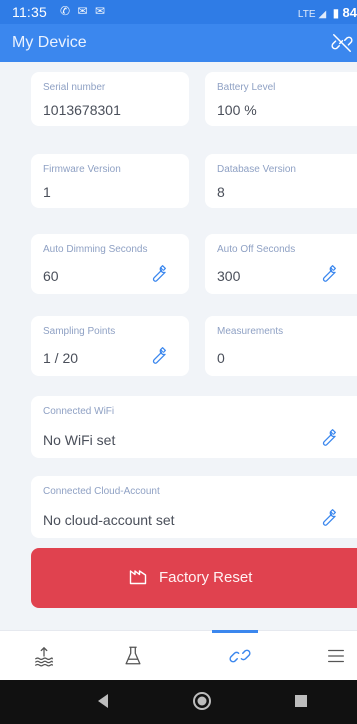 This screenshot has width=357, height=724. I want to click on tab-flask, so click(133, 656).